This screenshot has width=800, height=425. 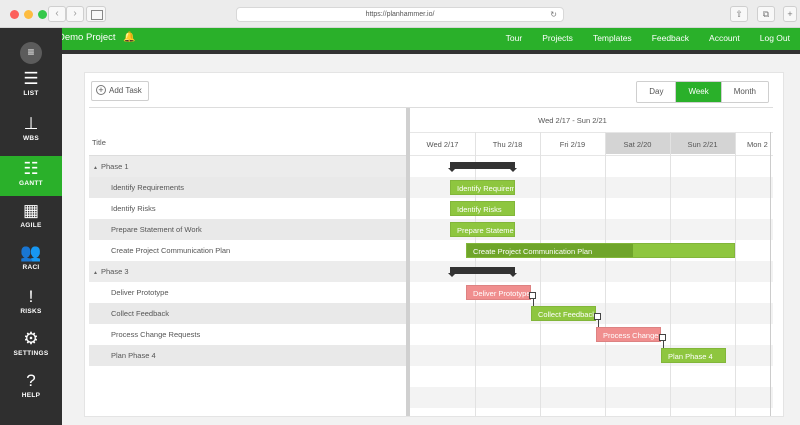 What do you see at coordinates (247, 147) in the screenshot?
I see `title-column-header: Title` at bounding box center [247, 147].